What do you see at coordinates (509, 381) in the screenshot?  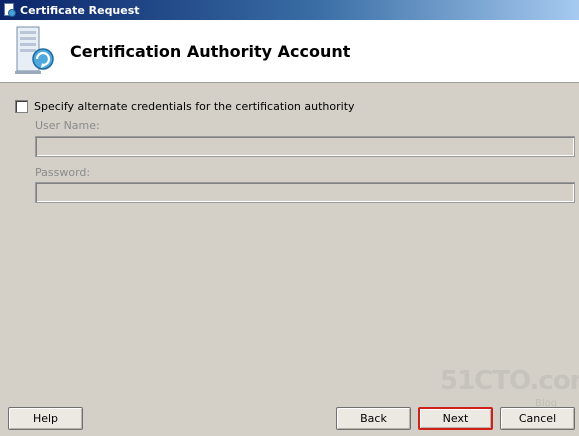 I see `watermark-logo: 51CTO.com` at bounding box center [509, 381].